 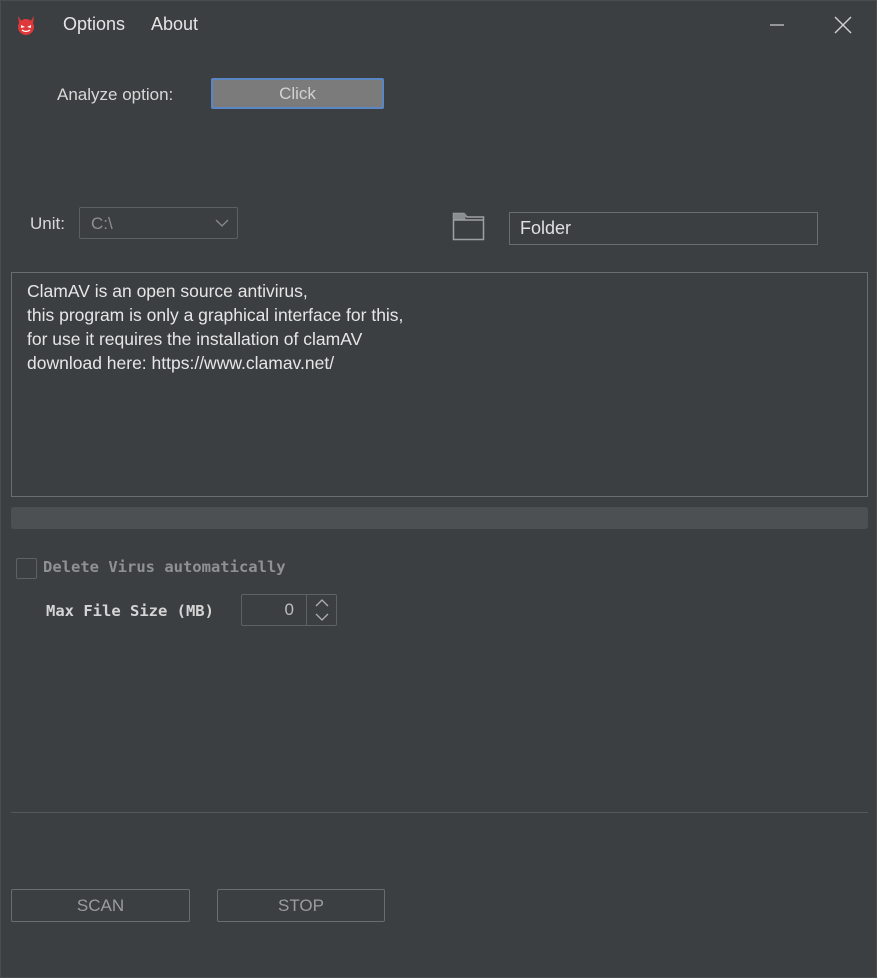 I want to click on analyze-option-label: Analyze option:, so click(x=115, y=94).